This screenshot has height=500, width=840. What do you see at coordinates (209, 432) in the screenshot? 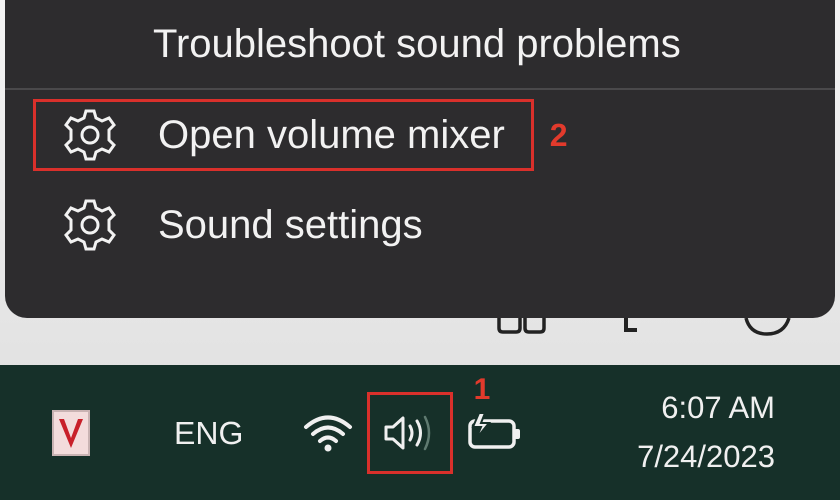
I see `language-indicator: ENG` at bounding box center [209, 432].